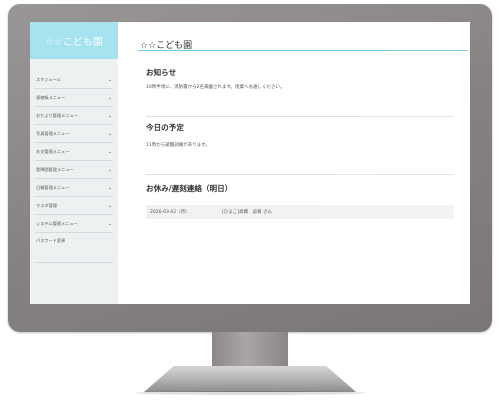 The width and height of the screenshot is (500, 400). What do you see at coordinates (74, 206) in the screenshot?
I see `sidebar-item-master: マスタ管理 ⌄` at bounding box center [74, 206].